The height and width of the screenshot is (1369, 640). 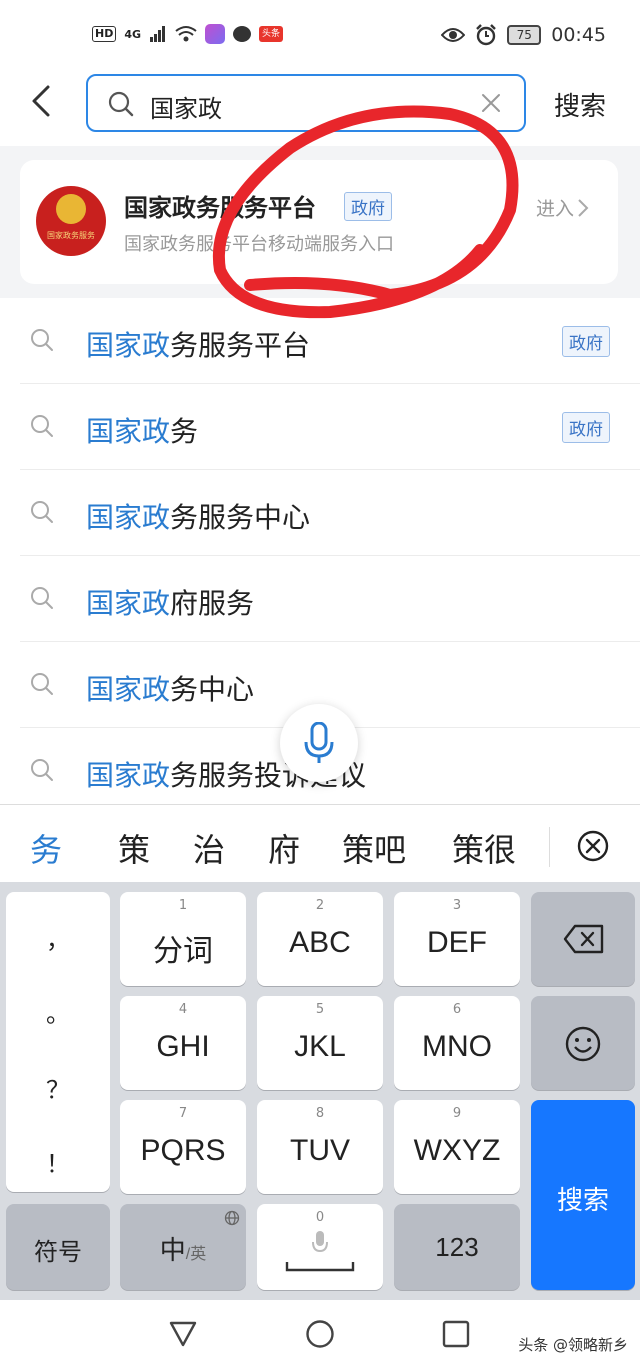 I want to click on enter-link: 进入, so click(x=563, y=207).